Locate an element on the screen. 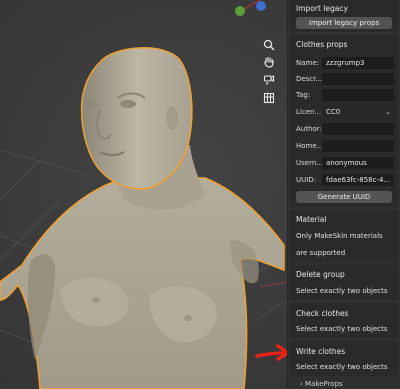 Image resolution: width=400 pixels, height=389 pixels. name-input: zzzgrump3 is located at coordinates (358, 63).